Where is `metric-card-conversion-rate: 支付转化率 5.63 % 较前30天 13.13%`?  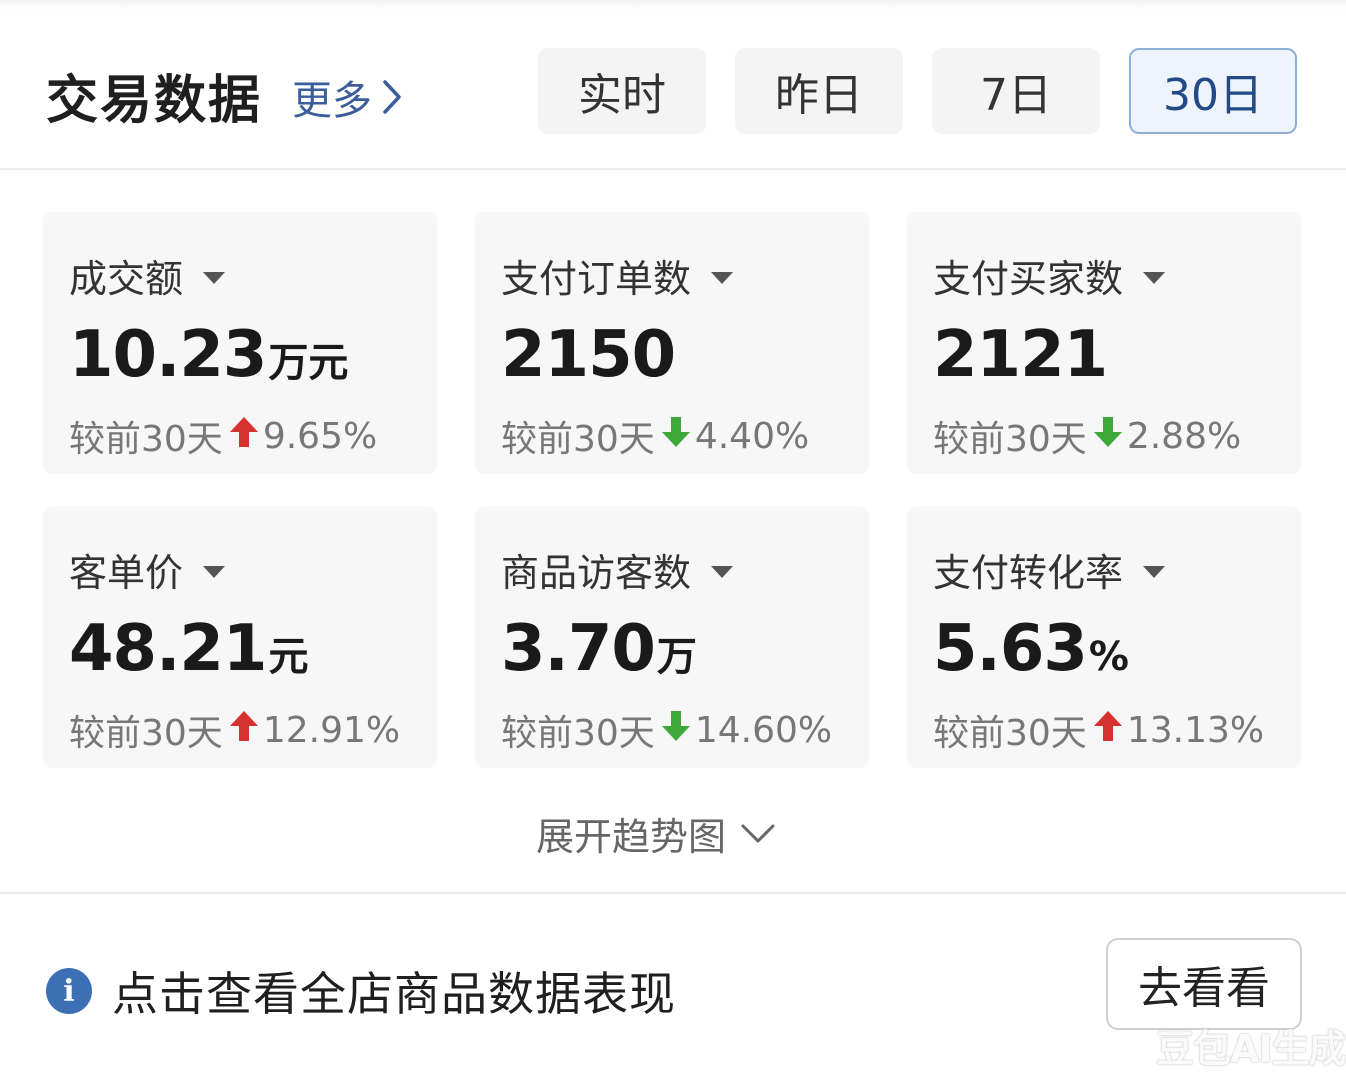
metric-card-conversion-rate: 支付转化率 5.63 % 较前30天 13.13% is located at coordinates (1104, 637).